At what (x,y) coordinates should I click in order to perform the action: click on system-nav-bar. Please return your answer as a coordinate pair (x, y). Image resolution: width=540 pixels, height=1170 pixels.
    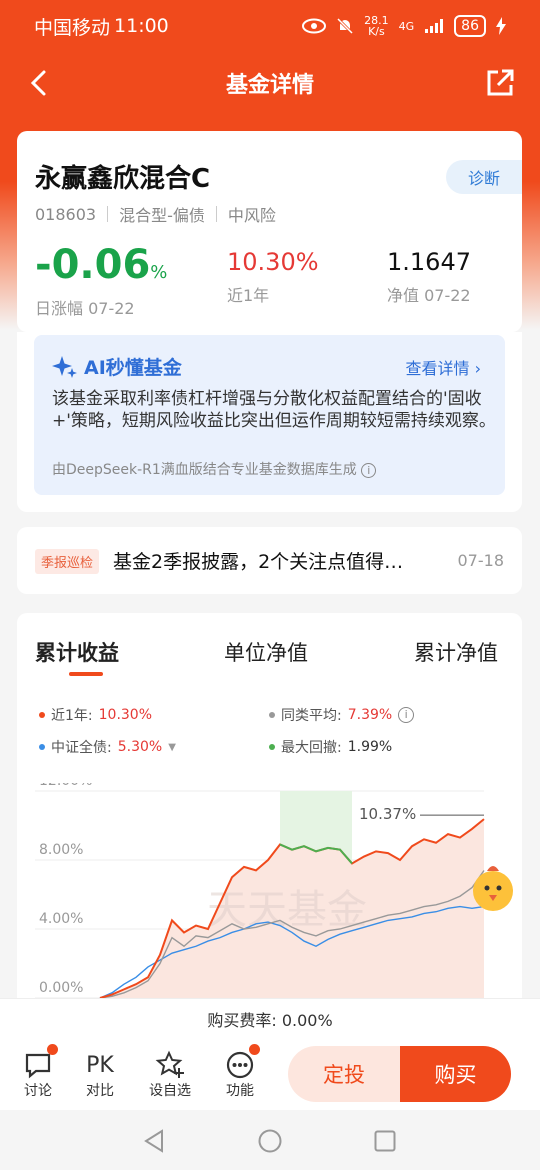
    Looking at the image, I should click on (270, 1140).